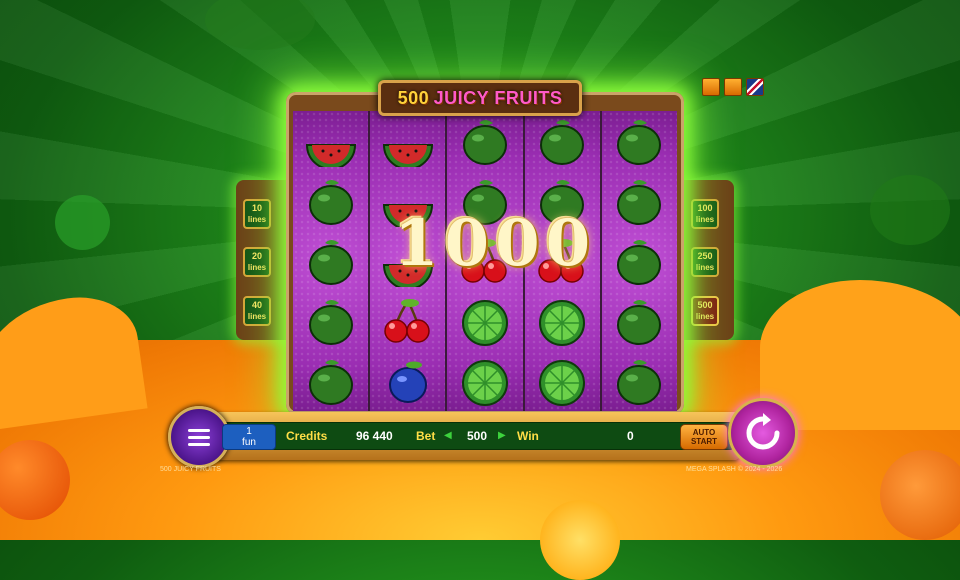  Describe the element at coordinates (413, 97) in the screenshot. I see `title-number: 500` at that location.